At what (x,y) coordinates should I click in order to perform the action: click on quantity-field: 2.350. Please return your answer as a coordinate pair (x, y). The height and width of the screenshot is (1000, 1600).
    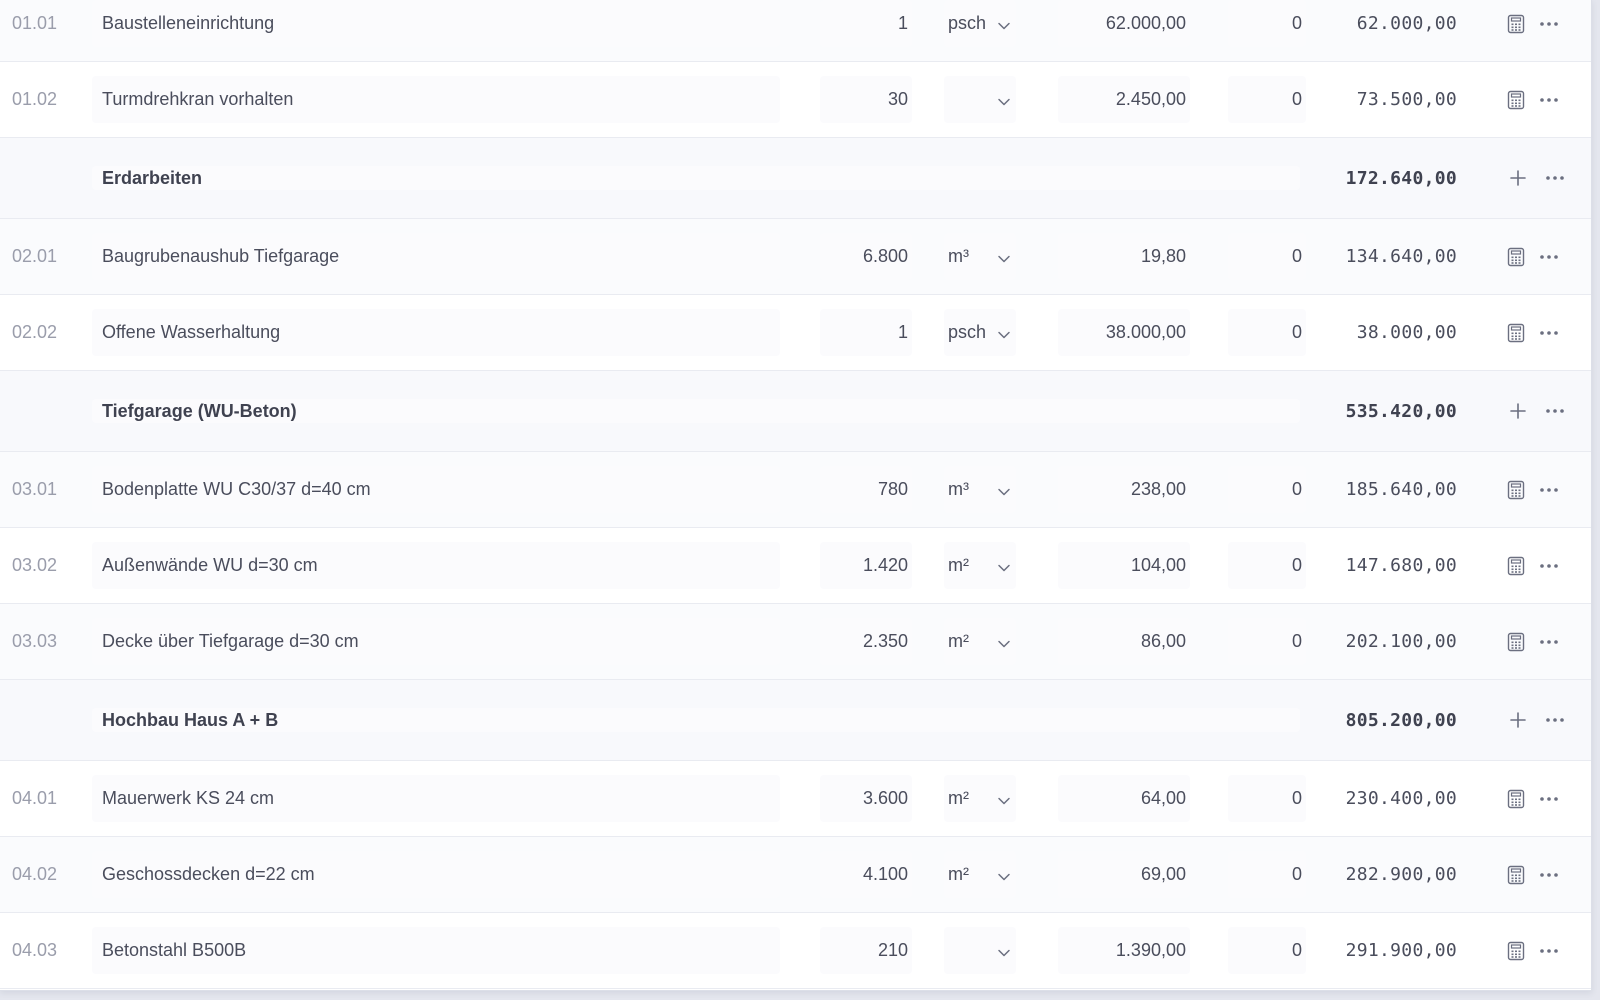
    Looking at the image, I should click on (866, 641).